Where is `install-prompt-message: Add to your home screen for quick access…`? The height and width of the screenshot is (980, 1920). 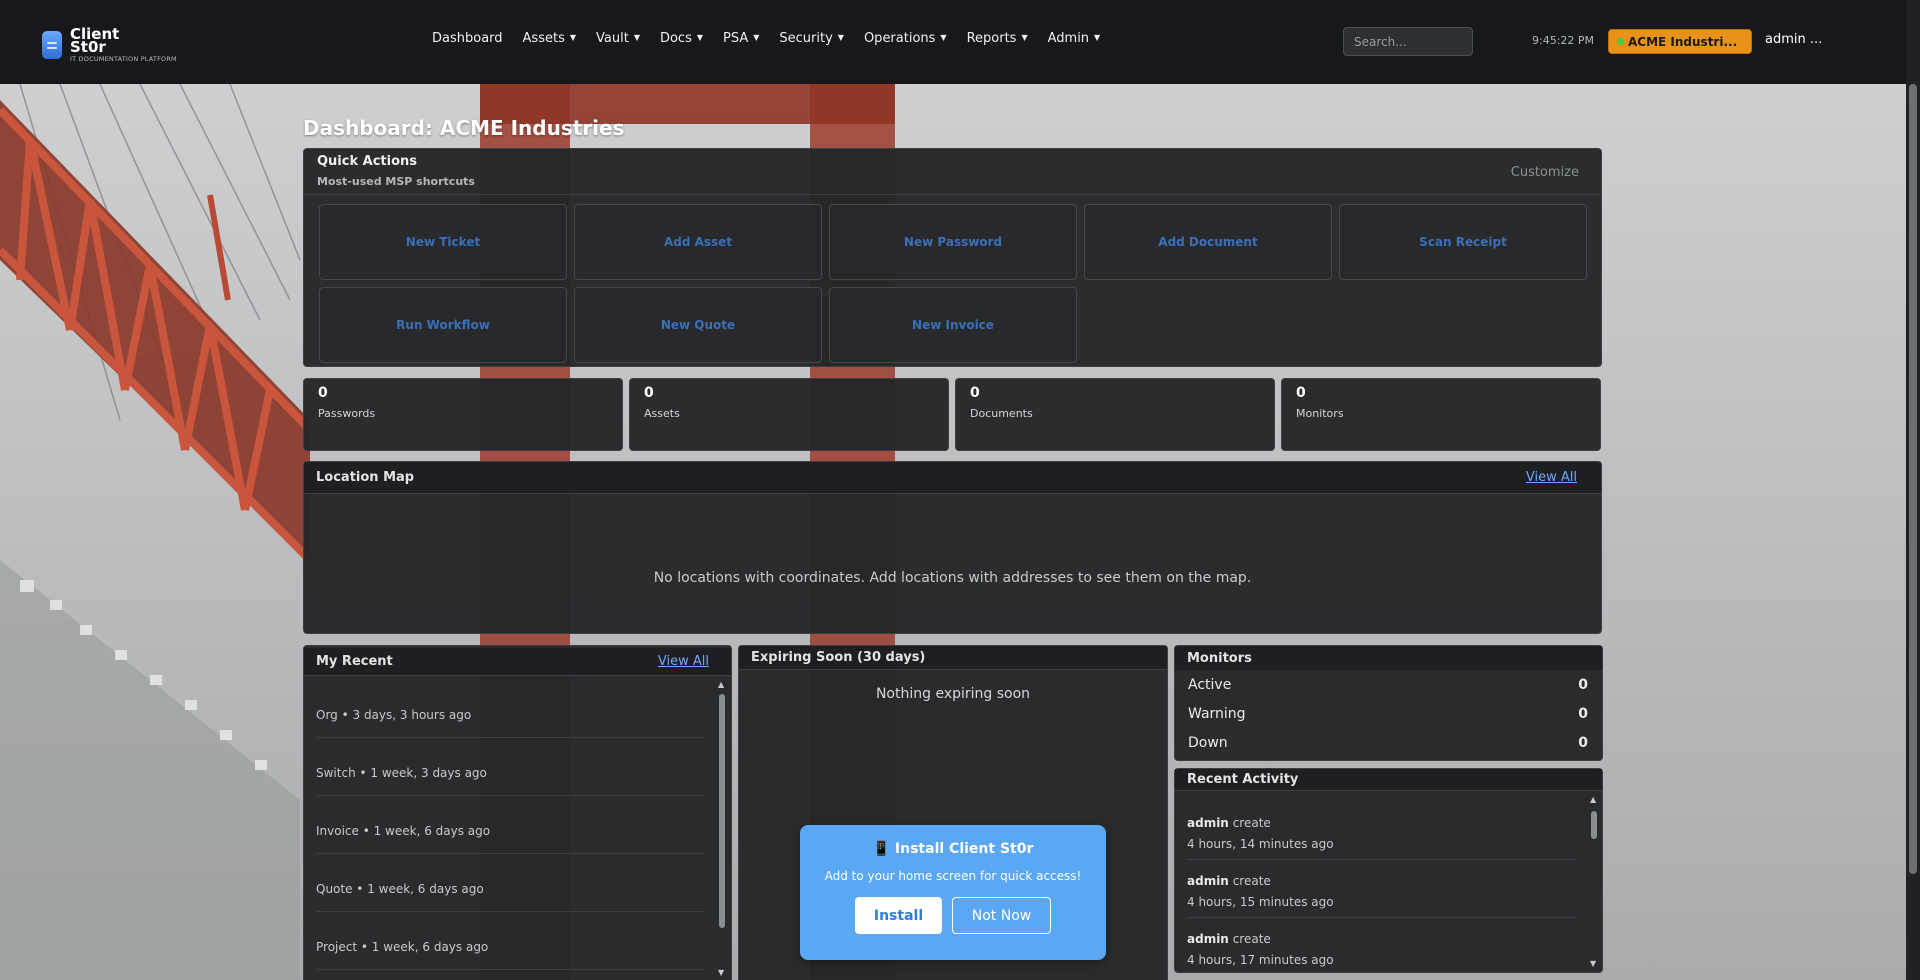
install-prompt-message: Add to your home screen for quick access… is located at coordinates (953, 876).